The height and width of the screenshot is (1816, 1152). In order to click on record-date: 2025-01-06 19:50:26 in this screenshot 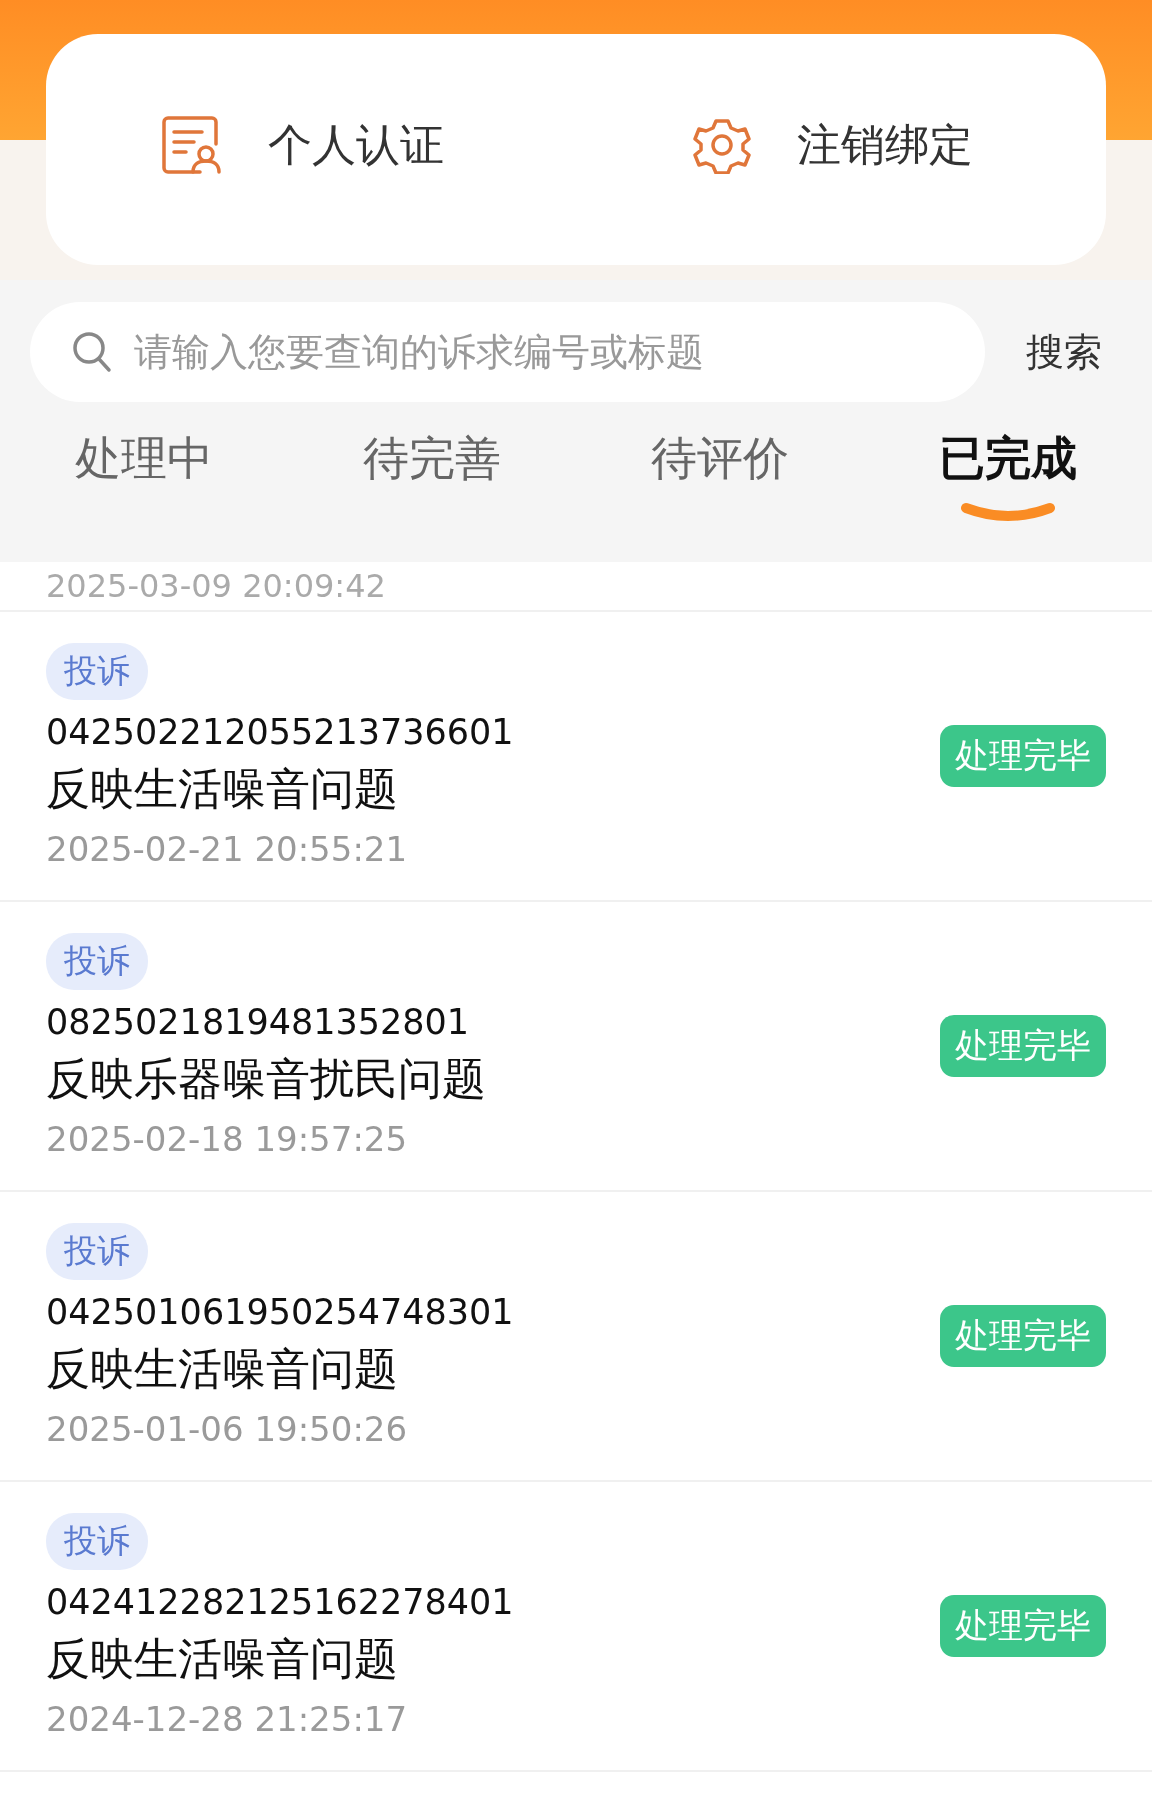, I will do `click(227, 1429)`.